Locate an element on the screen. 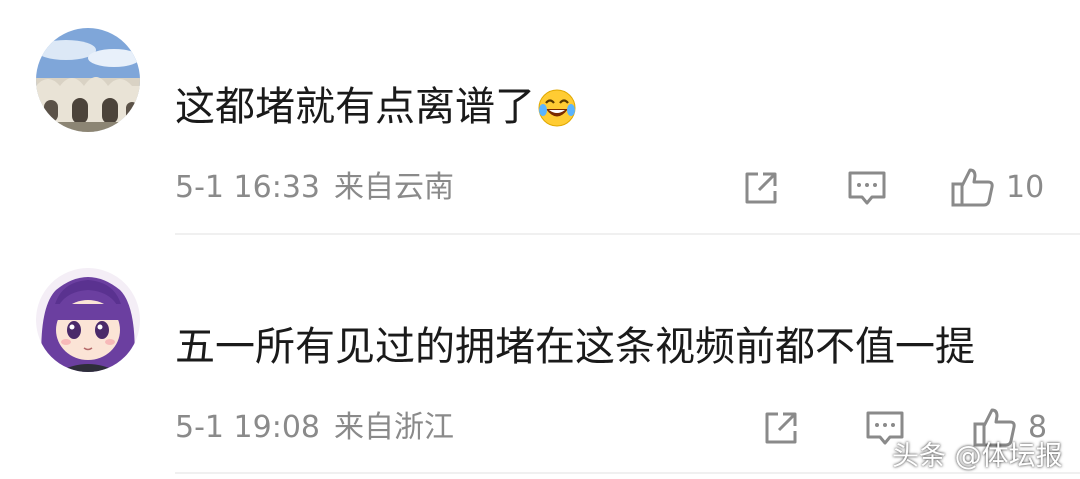 This screenshot has height=479, width=1080. like-button: 10 is located at coordinates (997, 187).